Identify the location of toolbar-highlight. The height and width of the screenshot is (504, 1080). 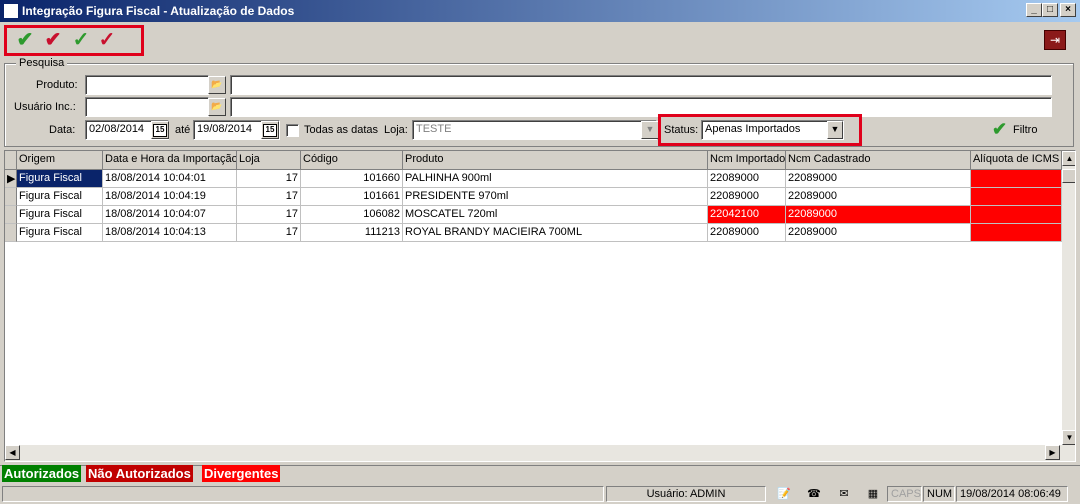
(74, 40).